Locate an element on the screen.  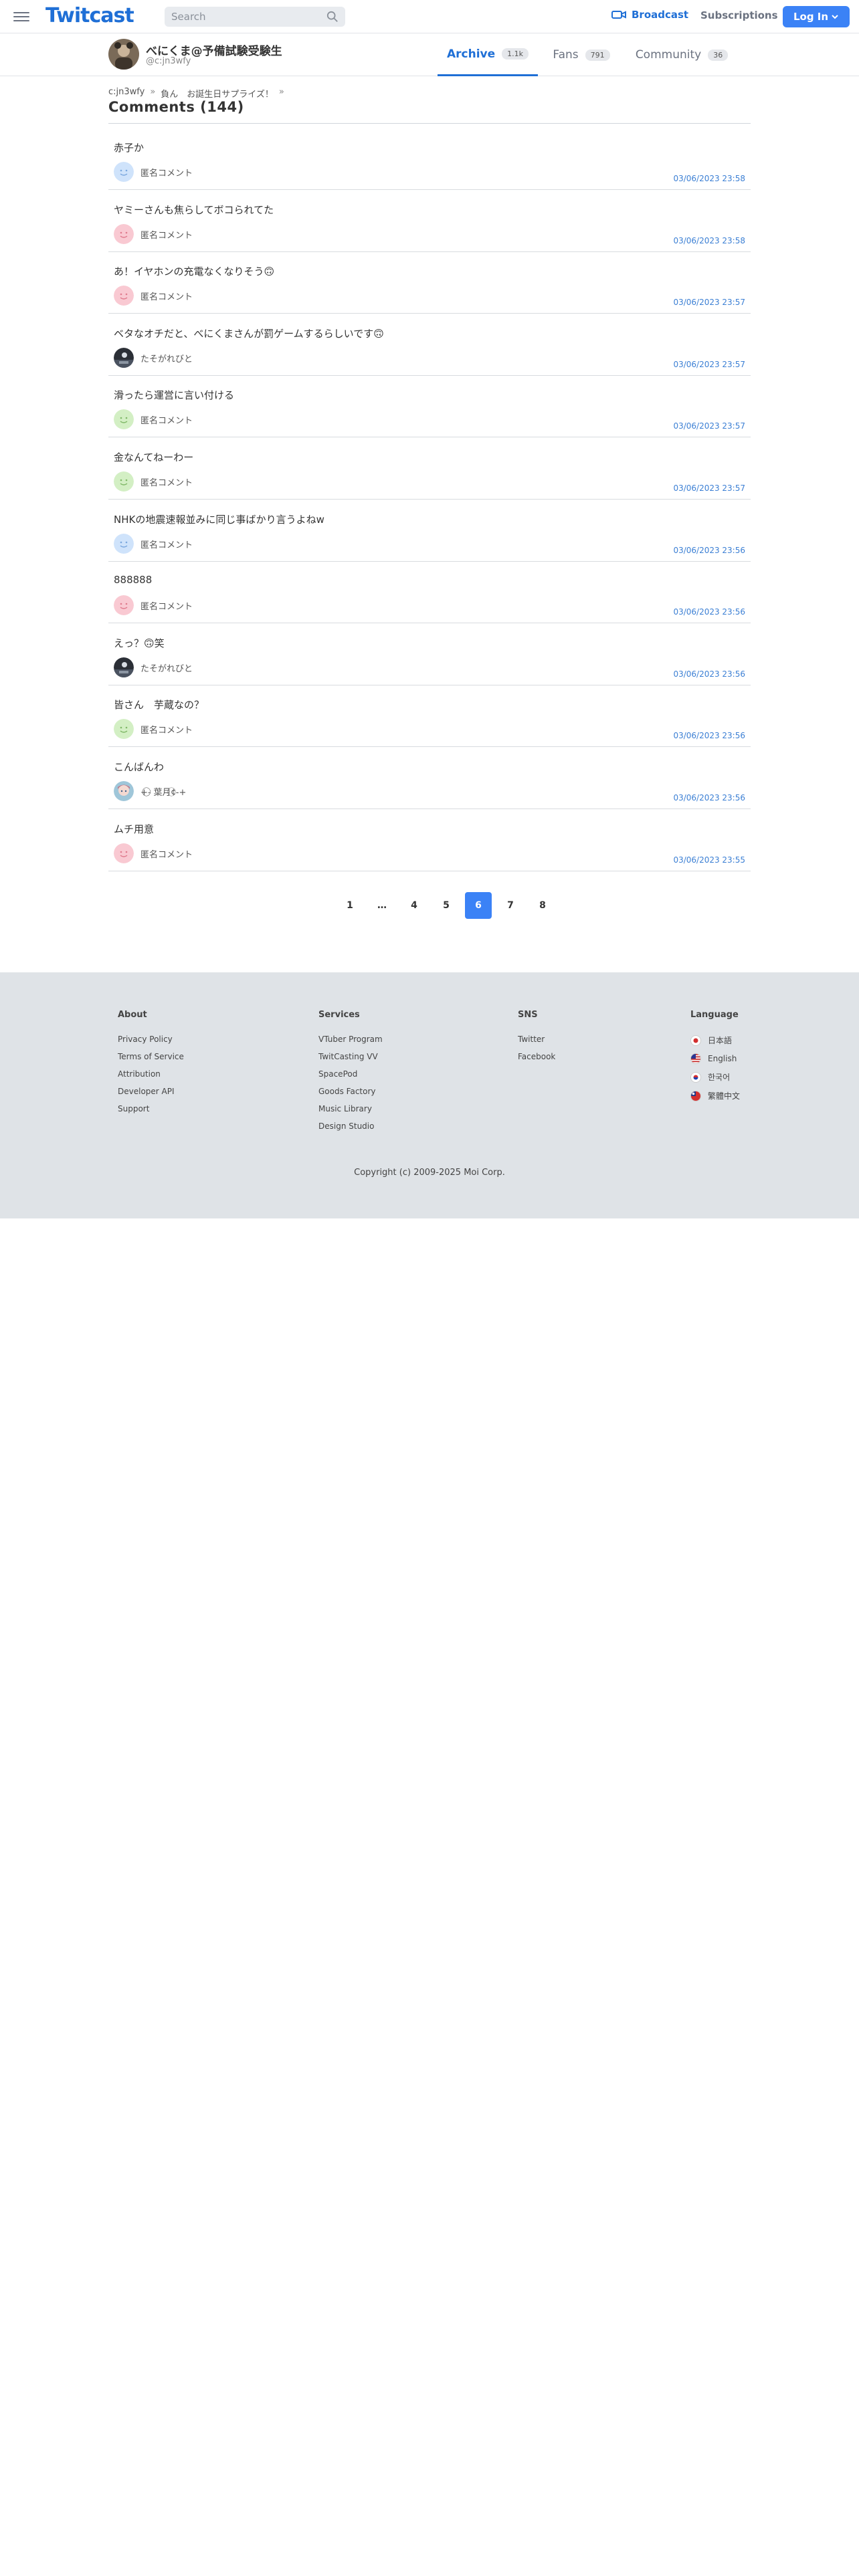
page-button: 4 is located at coordinates (414, 906).